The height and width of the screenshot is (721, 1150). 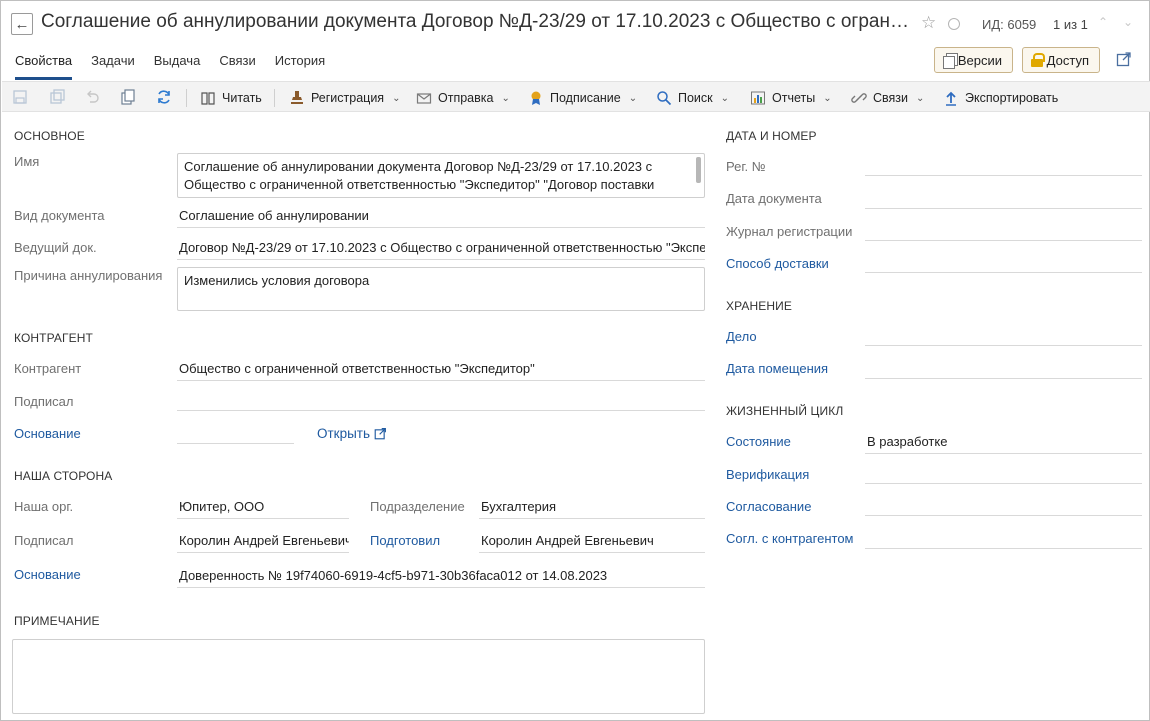 What do you see at coordinates (1003, 472) in the screenshot?
I see `verification-field` at bounding box center [1003, 472].